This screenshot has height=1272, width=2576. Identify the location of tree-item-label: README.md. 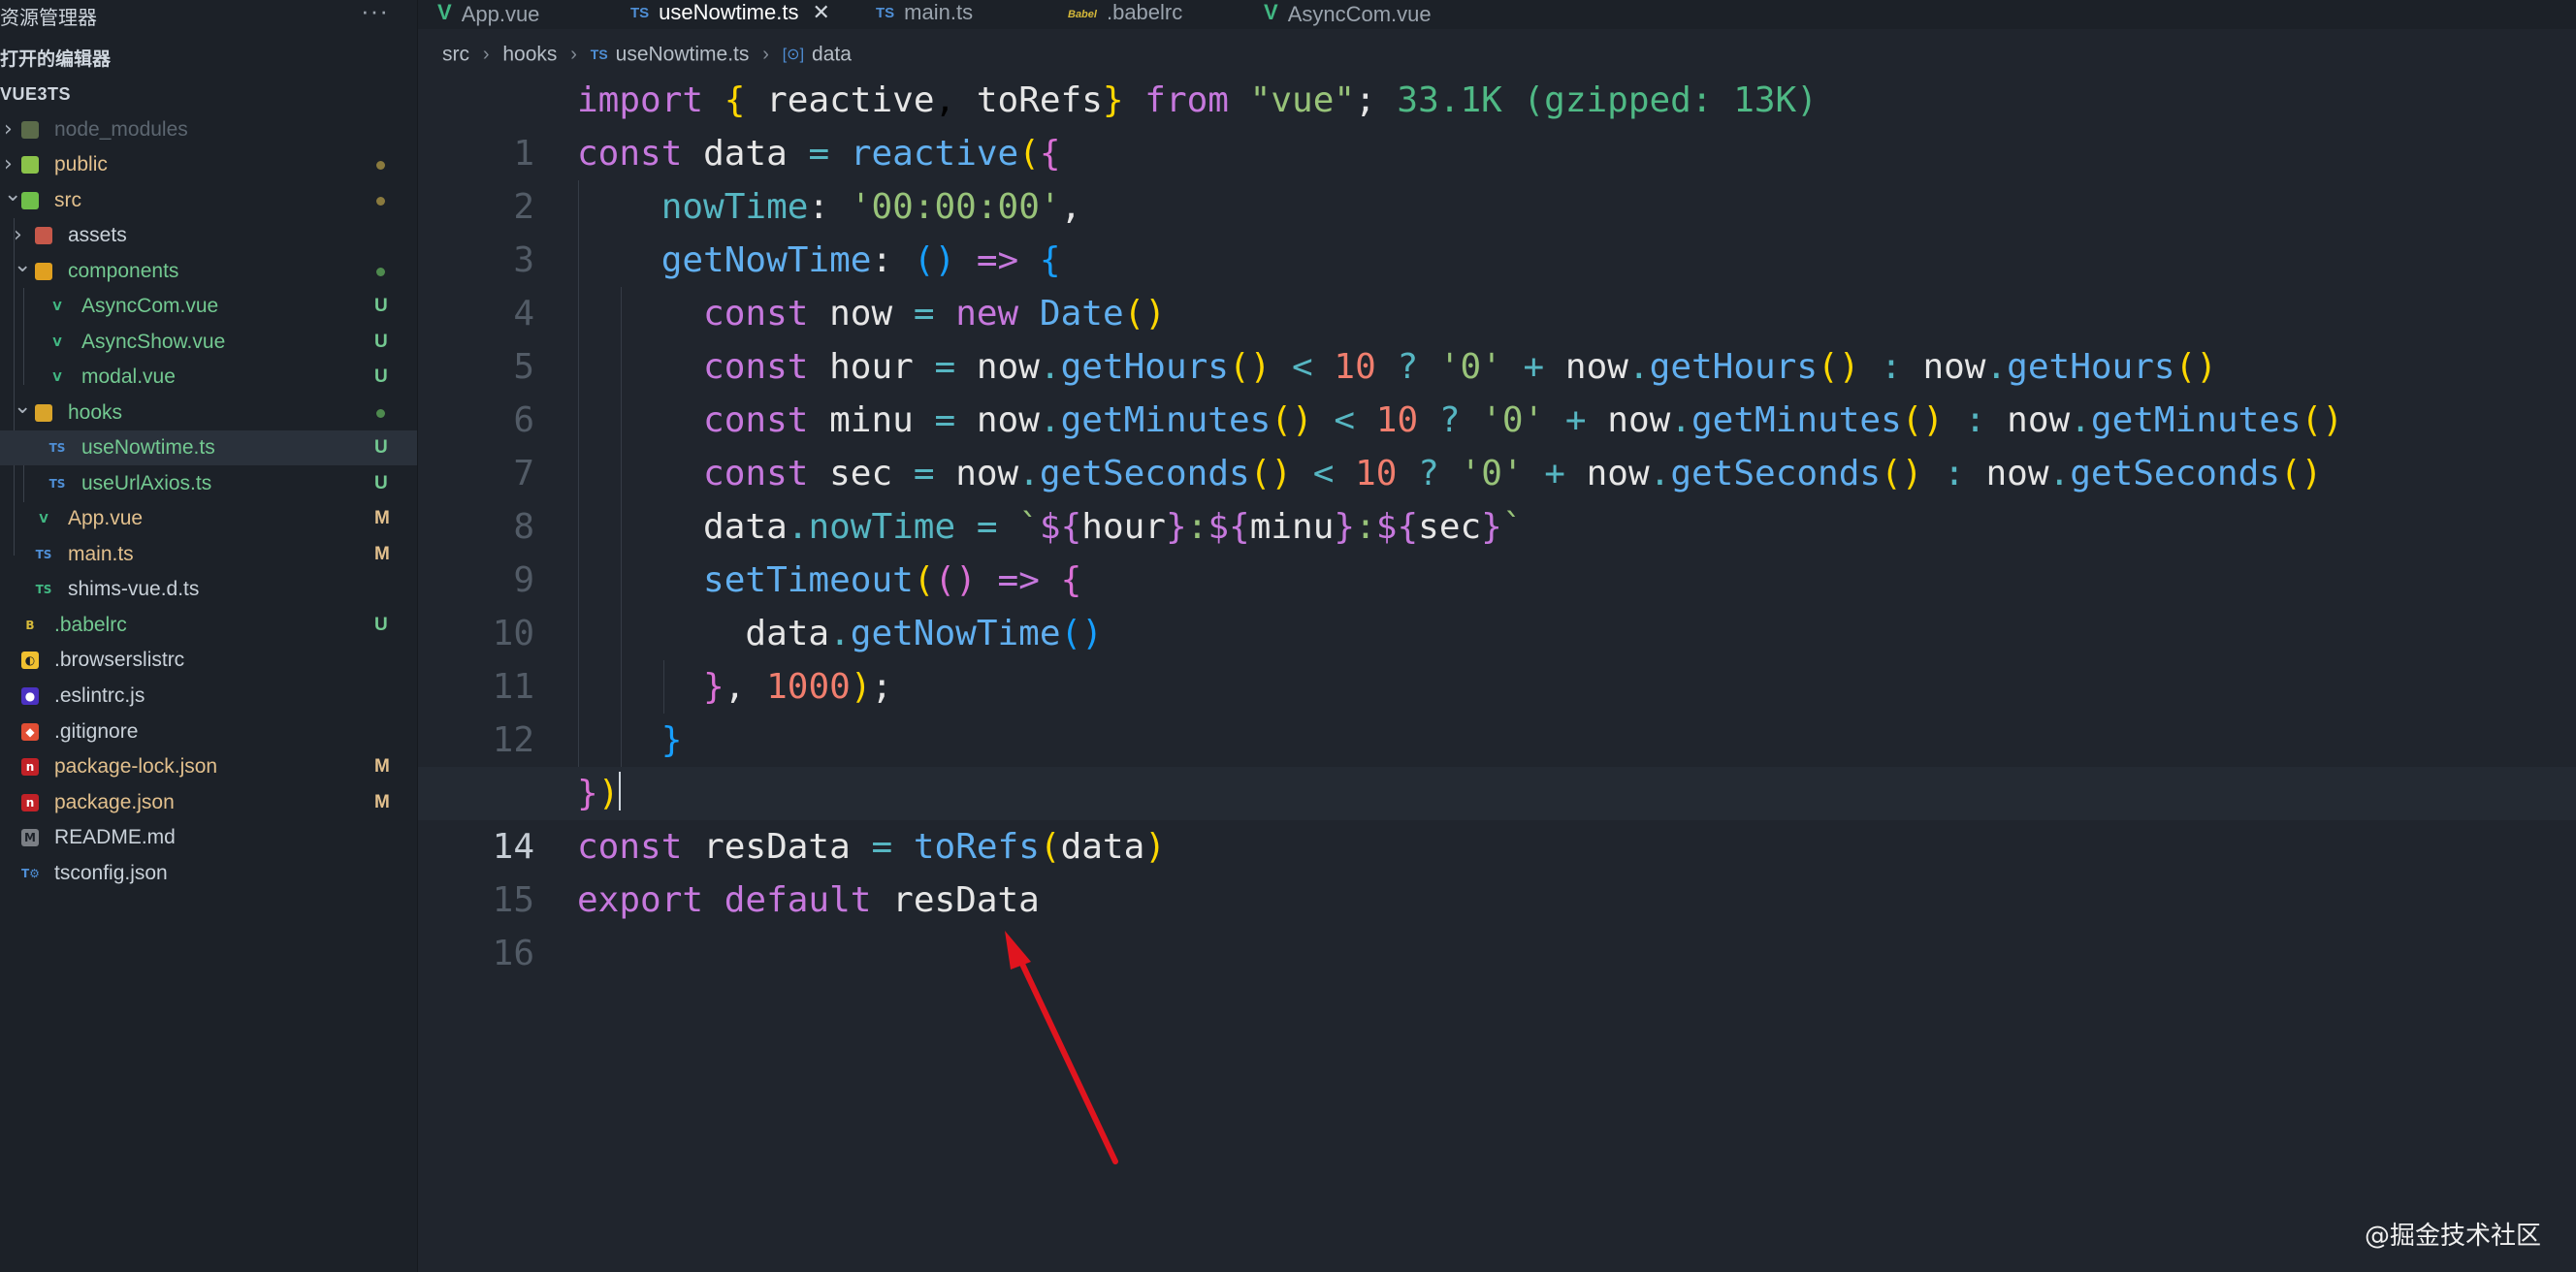
(115, 837).